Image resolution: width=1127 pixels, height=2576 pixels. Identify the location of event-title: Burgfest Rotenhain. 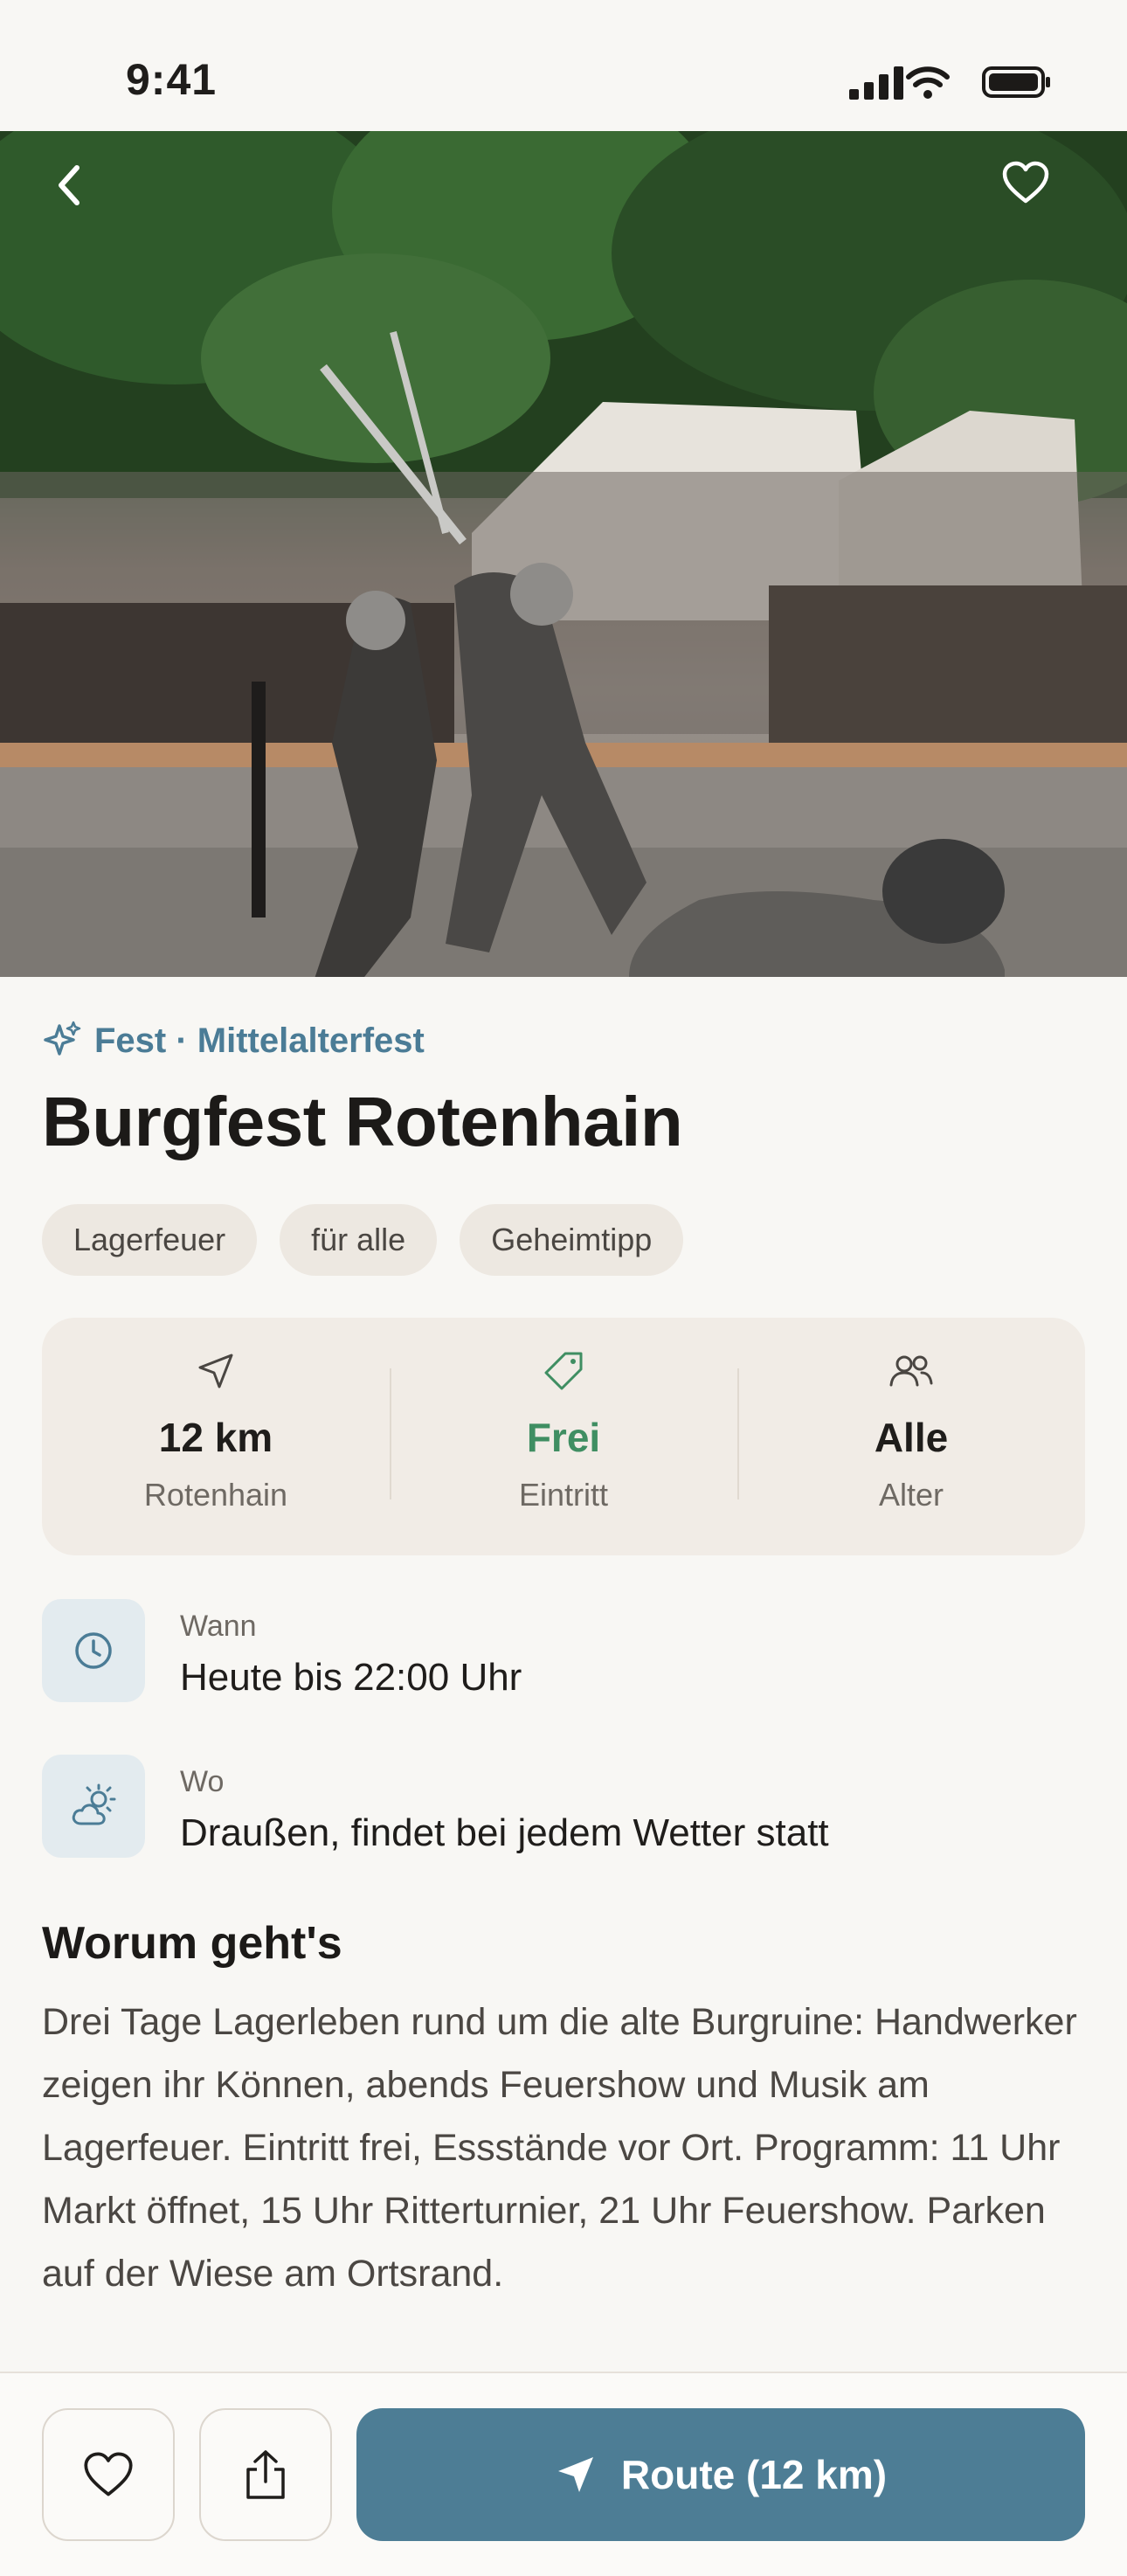
(362, 1121).